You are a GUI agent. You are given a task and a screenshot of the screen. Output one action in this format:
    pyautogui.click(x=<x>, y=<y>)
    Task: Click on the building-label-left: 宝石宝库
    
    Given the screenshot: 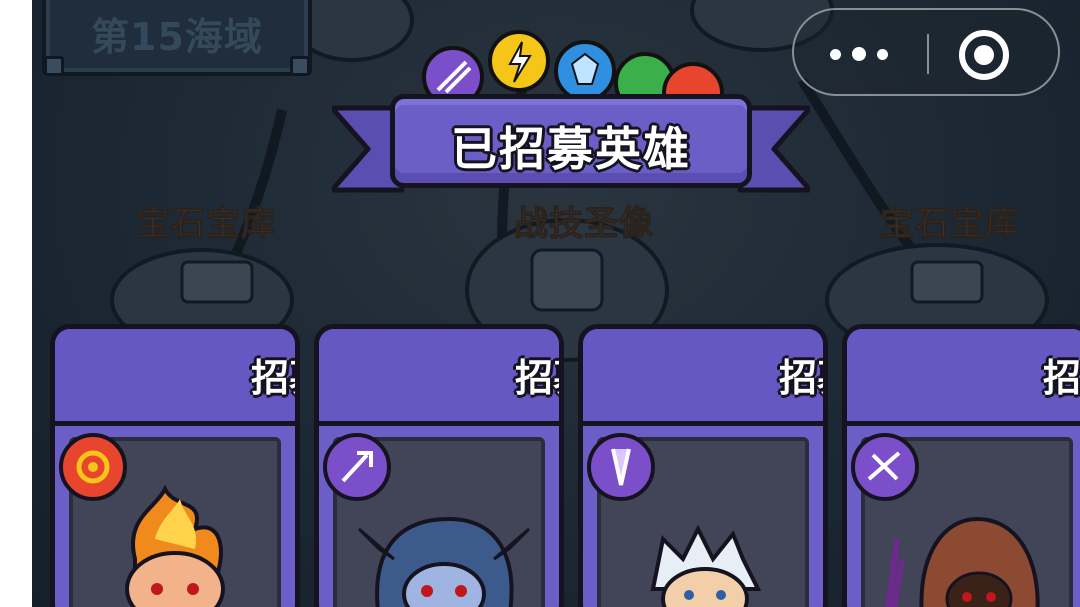 What is the action you would take?
    pyautogui.click(x=206, y=224)
    